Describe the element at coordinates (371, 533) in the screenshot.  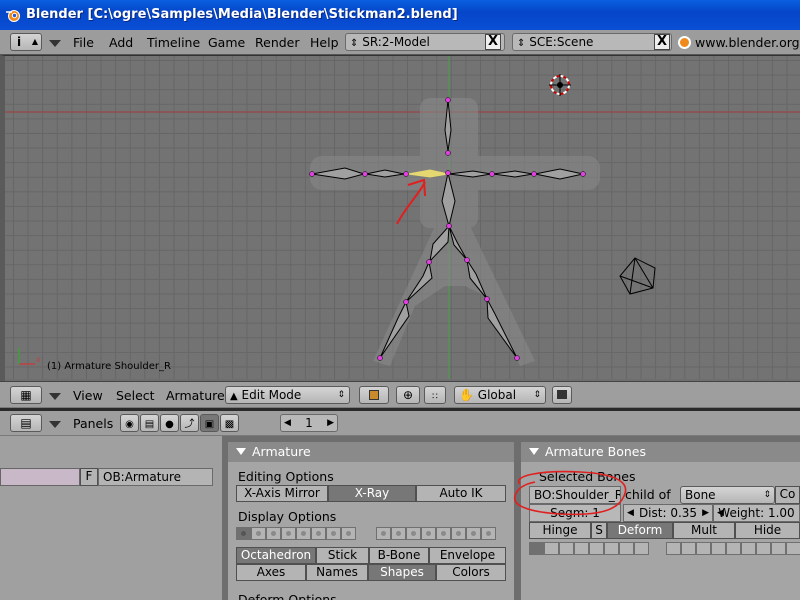
I see `bone-layer-slots` at that location.